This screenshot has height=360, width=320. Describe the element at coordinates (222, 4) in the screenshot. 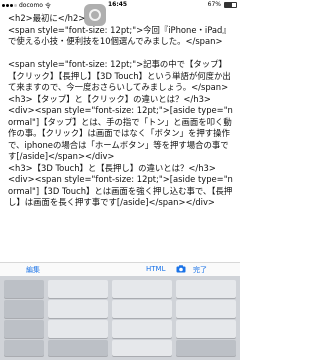

I see `battery-info: 67%` at that location.